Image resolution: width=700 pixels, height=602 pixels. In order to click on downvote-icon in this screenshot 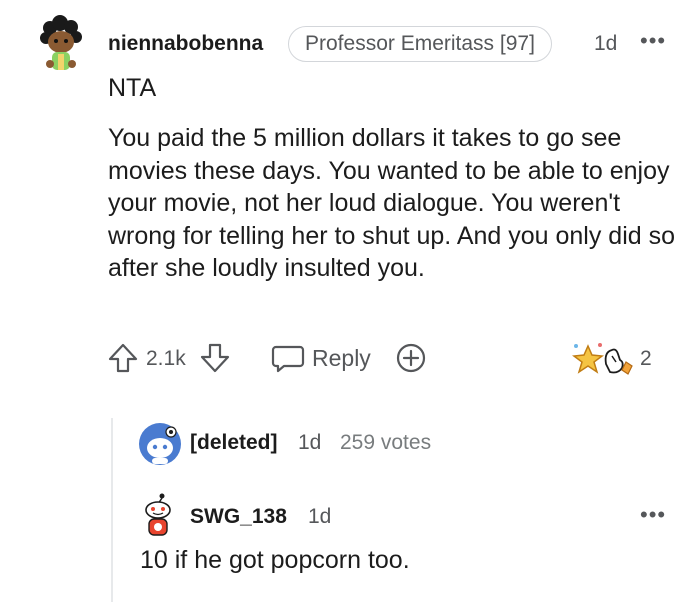, I will do `click(215, 358)`.